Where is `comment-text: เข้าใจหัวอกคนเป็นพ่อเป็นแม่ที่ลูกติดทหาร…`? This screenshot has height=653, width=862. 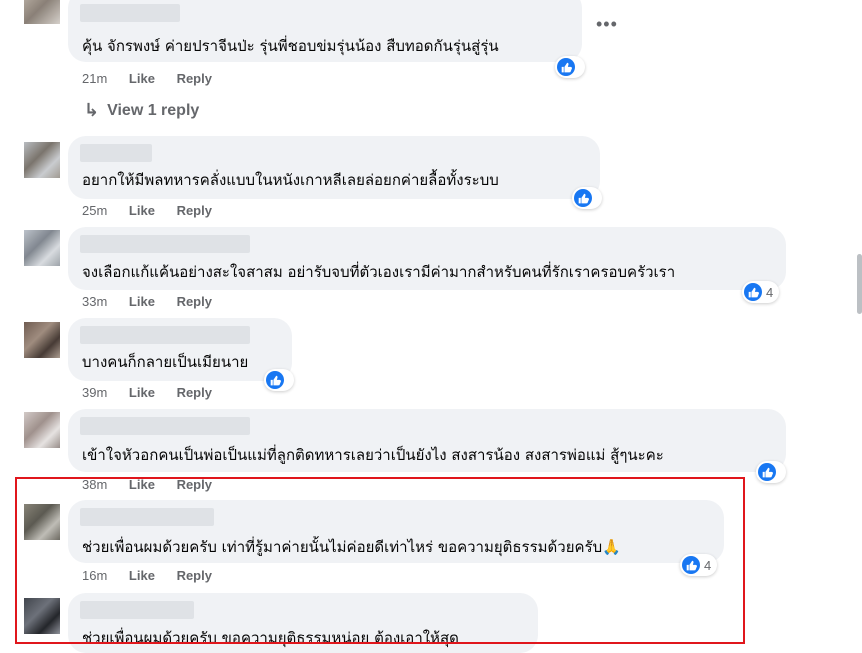 comment-text: เข้าใจหัวอกคนเป็นพ่อเป็นแม่ที่ลูกติดทหาร… is located at coordinates (373, 455).